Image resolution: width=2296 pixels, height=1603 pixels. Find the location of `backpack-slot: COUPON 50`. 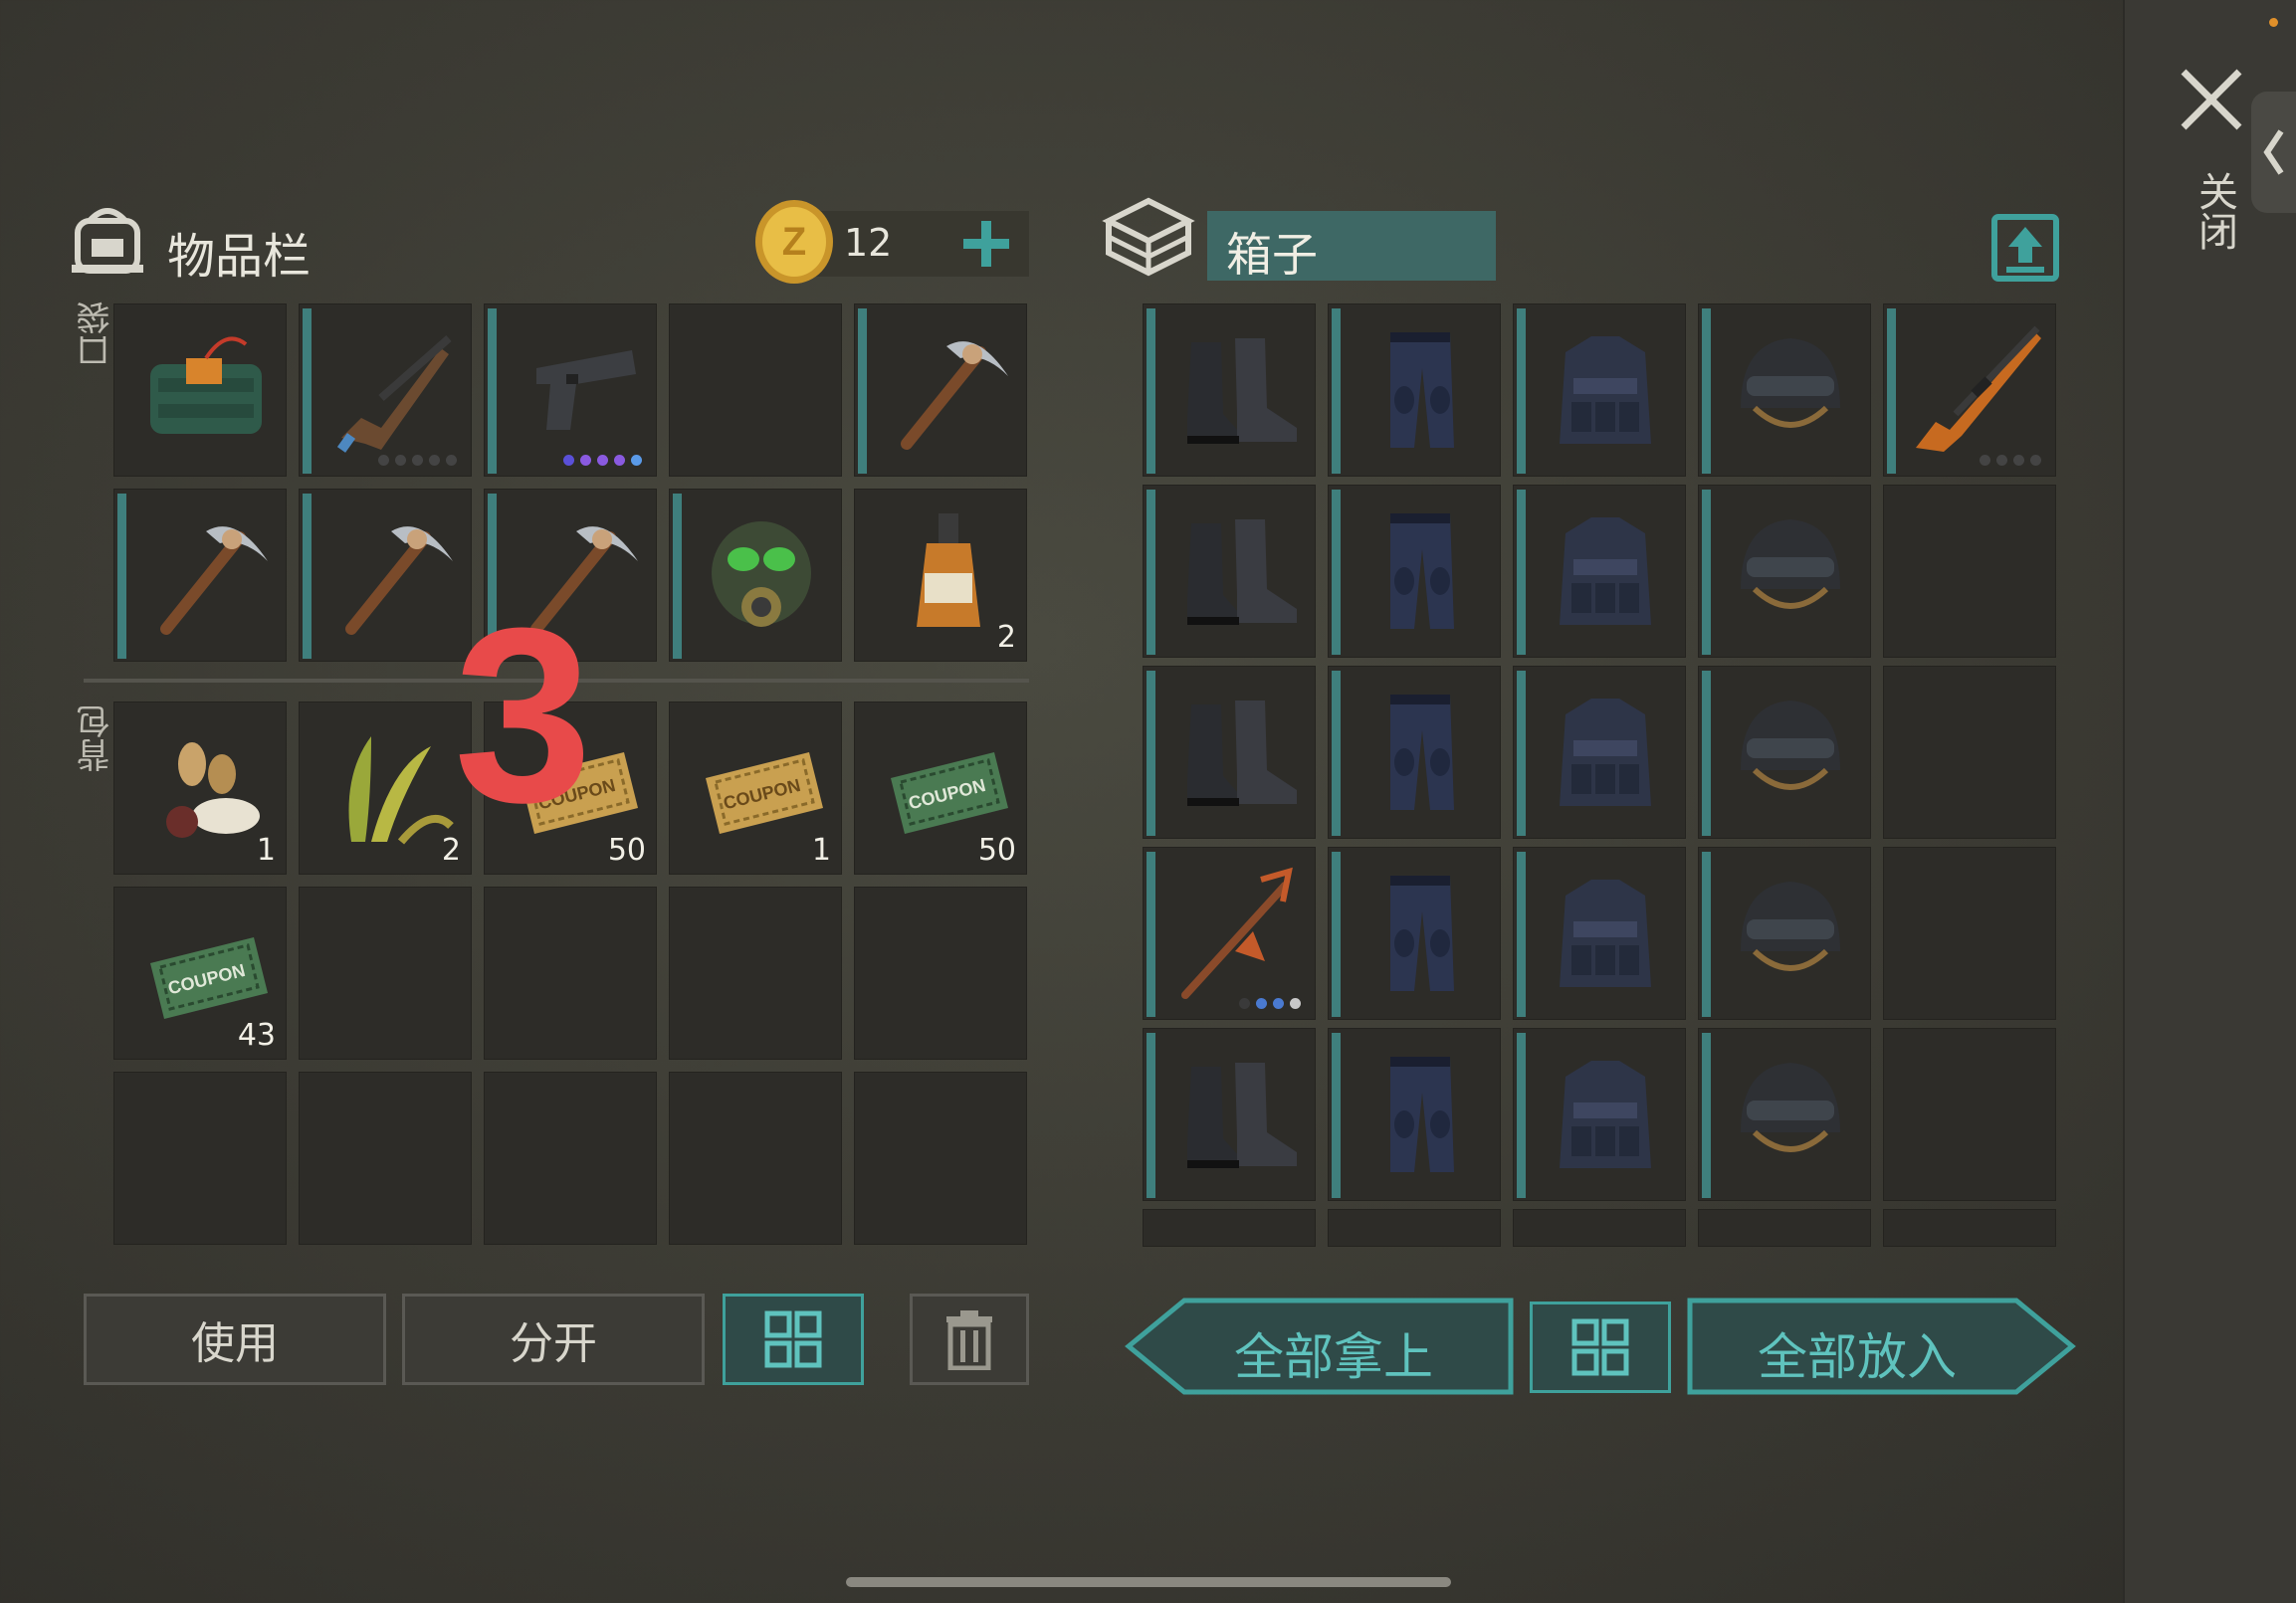

backpack-slot: COUPON 50 is located at coordinates (940, 788).